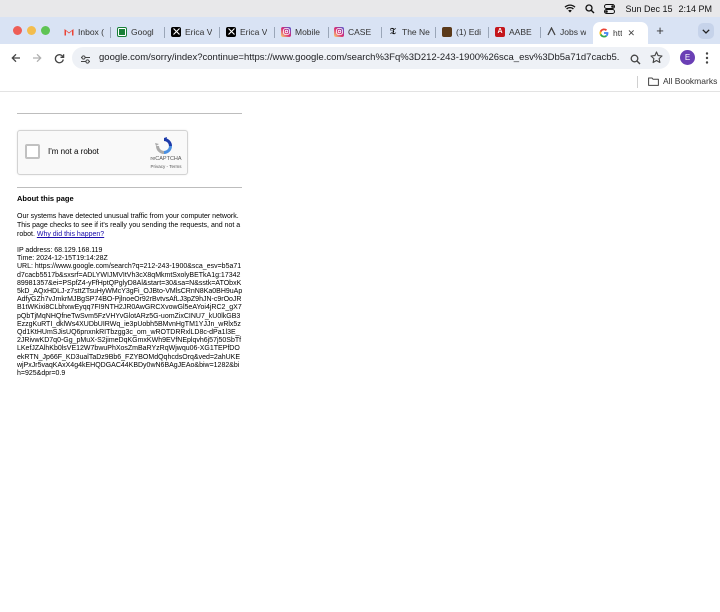  I want to click on reload-icon, so click(59, 58).